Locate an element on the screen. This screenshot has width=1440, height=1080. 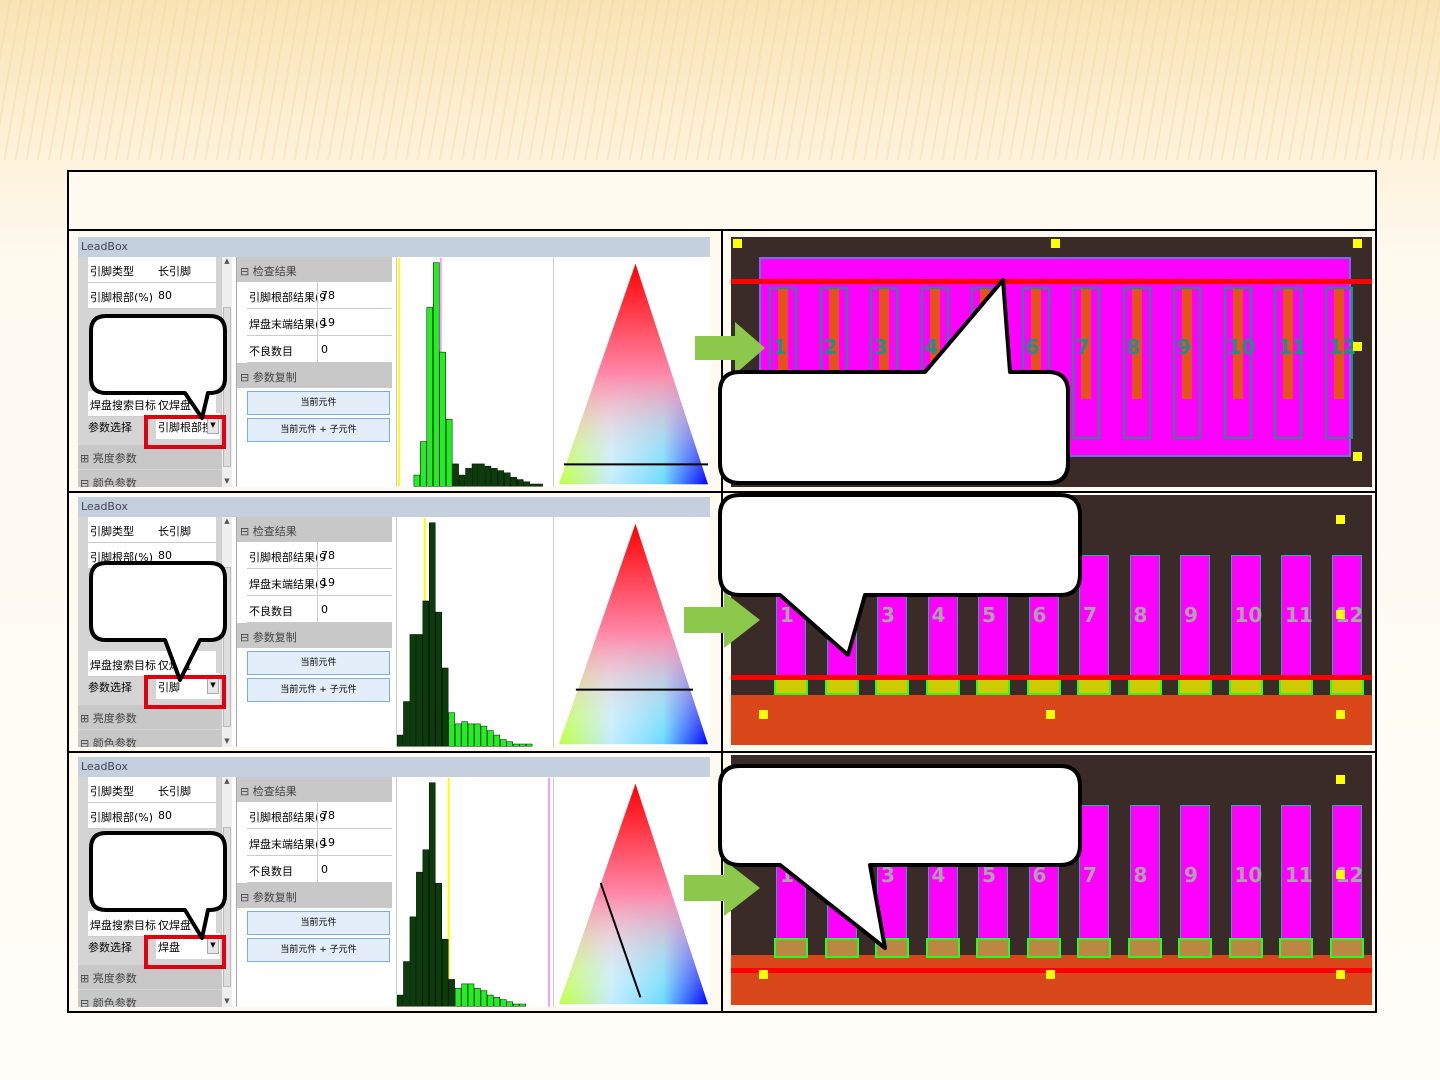
property-value: 仅焊盘 is located at coordinates (174, 925).